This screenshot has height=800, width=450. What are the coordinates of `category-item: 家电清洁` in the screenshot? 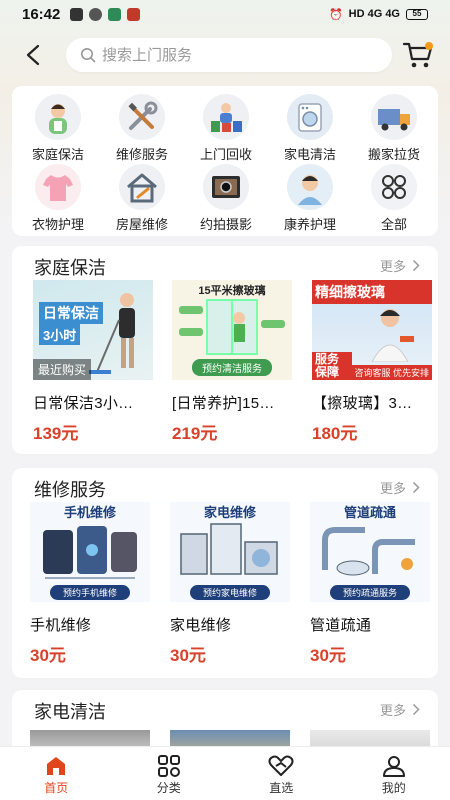 It's located at (310, 128).